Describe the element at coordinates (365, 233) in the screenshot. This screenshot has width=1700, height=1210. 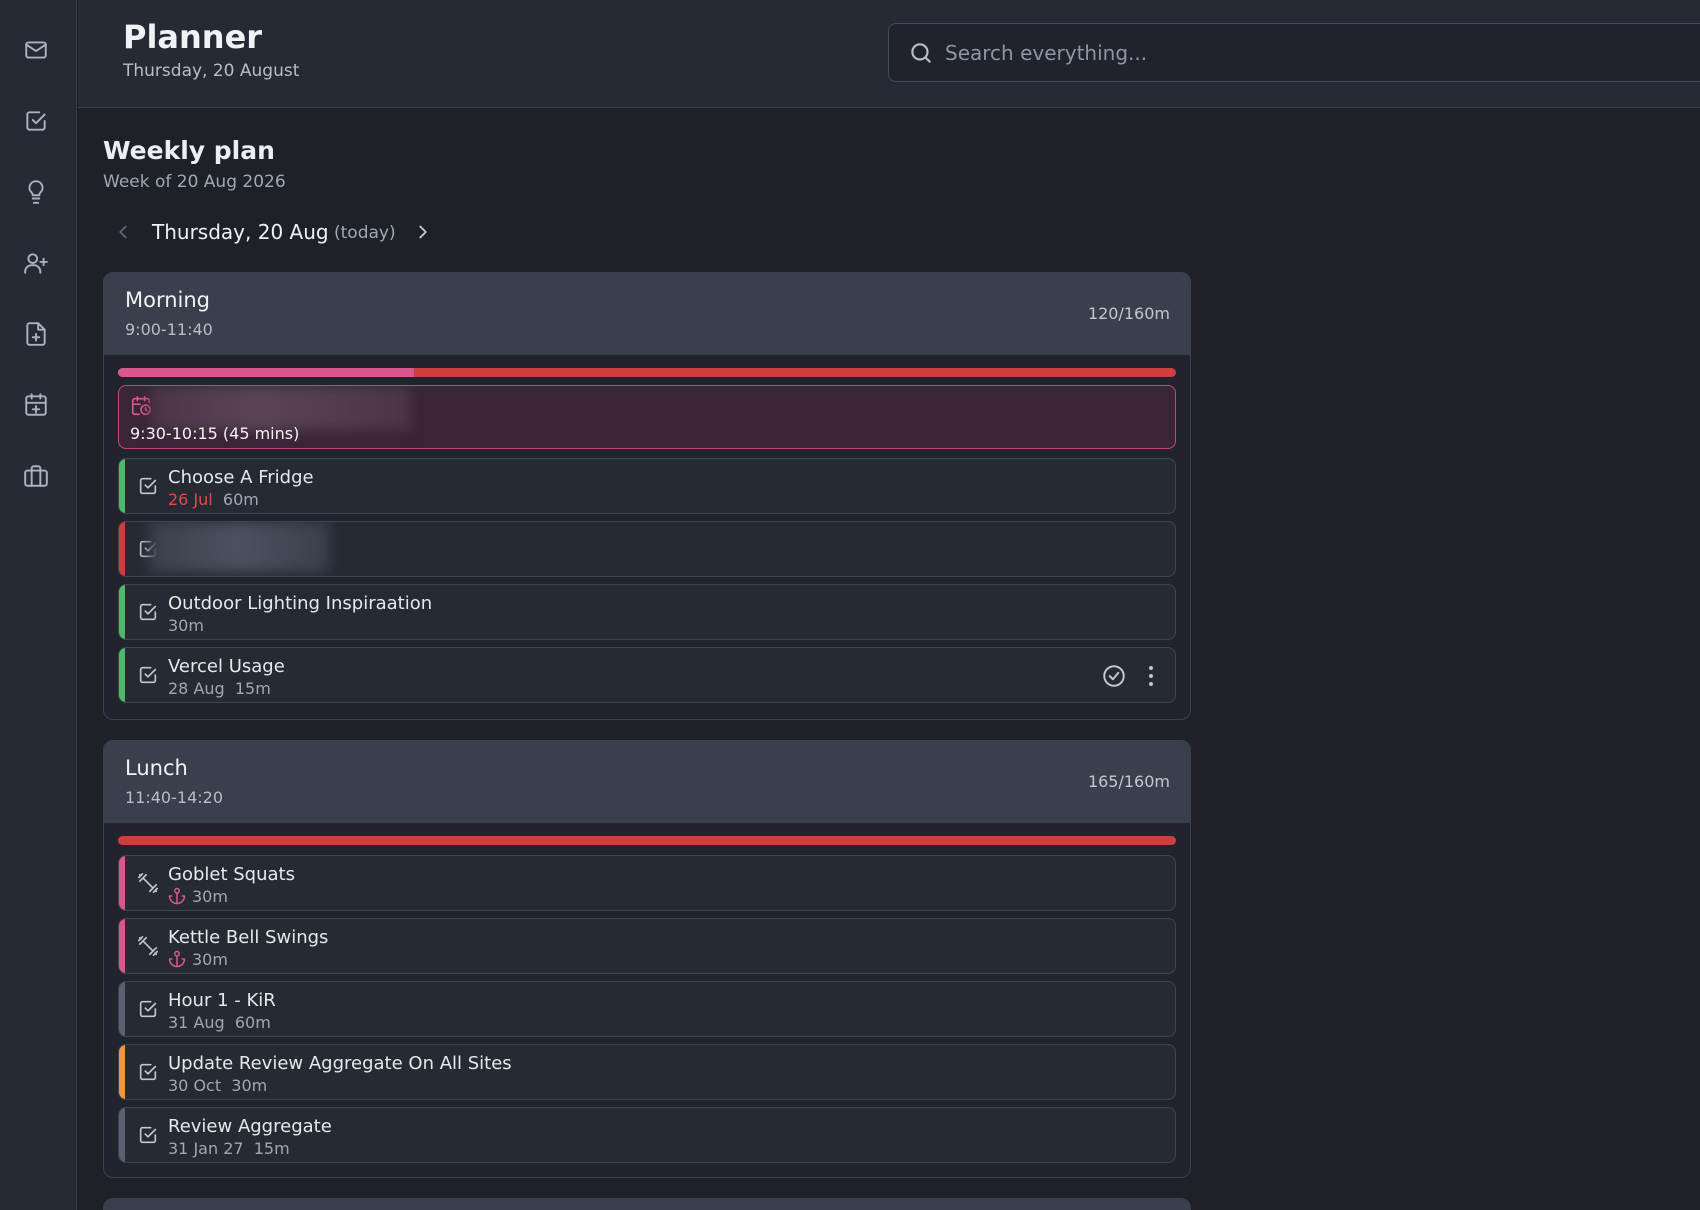
I see `today-indicator: (today)` at that location.